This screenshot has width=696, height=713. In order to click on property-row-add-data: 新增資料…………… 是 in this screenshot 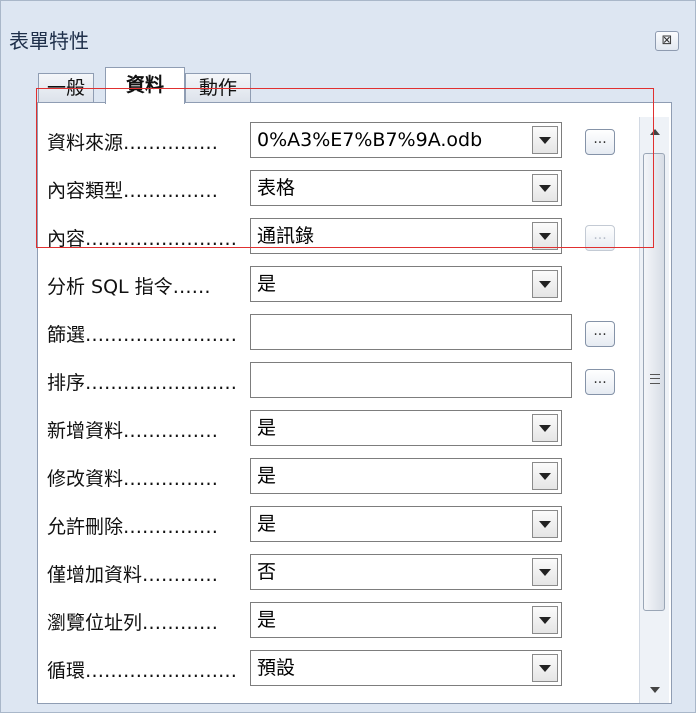, I will do `click(338, 428)`.